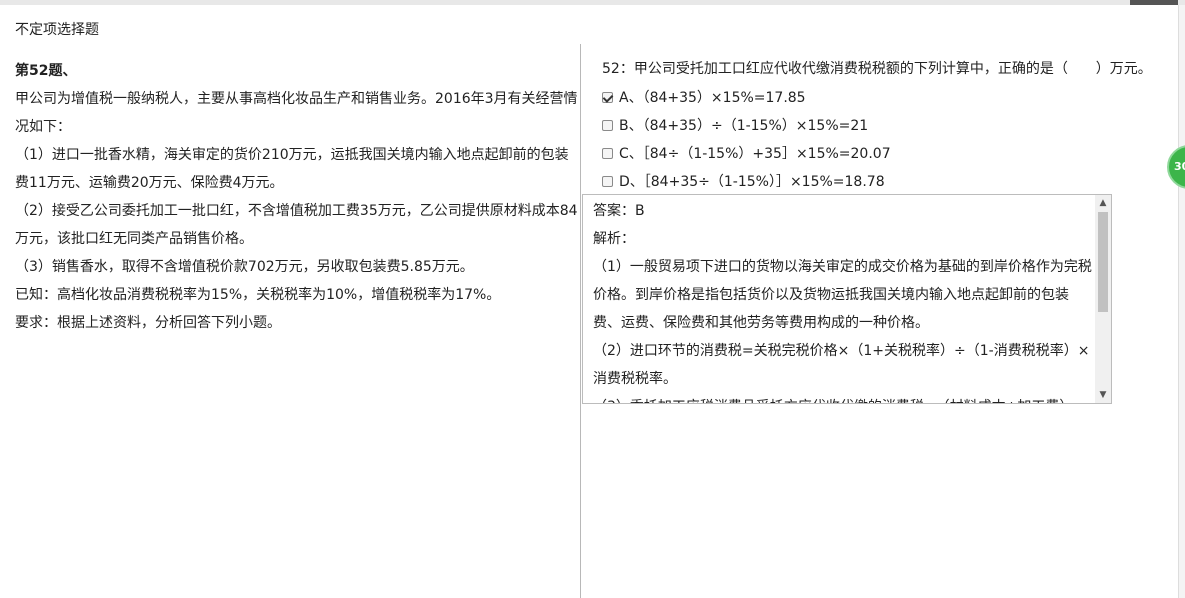  Describe the element at coordinates (1103, 203) in the screenshot. I see `scroll-up-arrow-icon: ▲` at that location.